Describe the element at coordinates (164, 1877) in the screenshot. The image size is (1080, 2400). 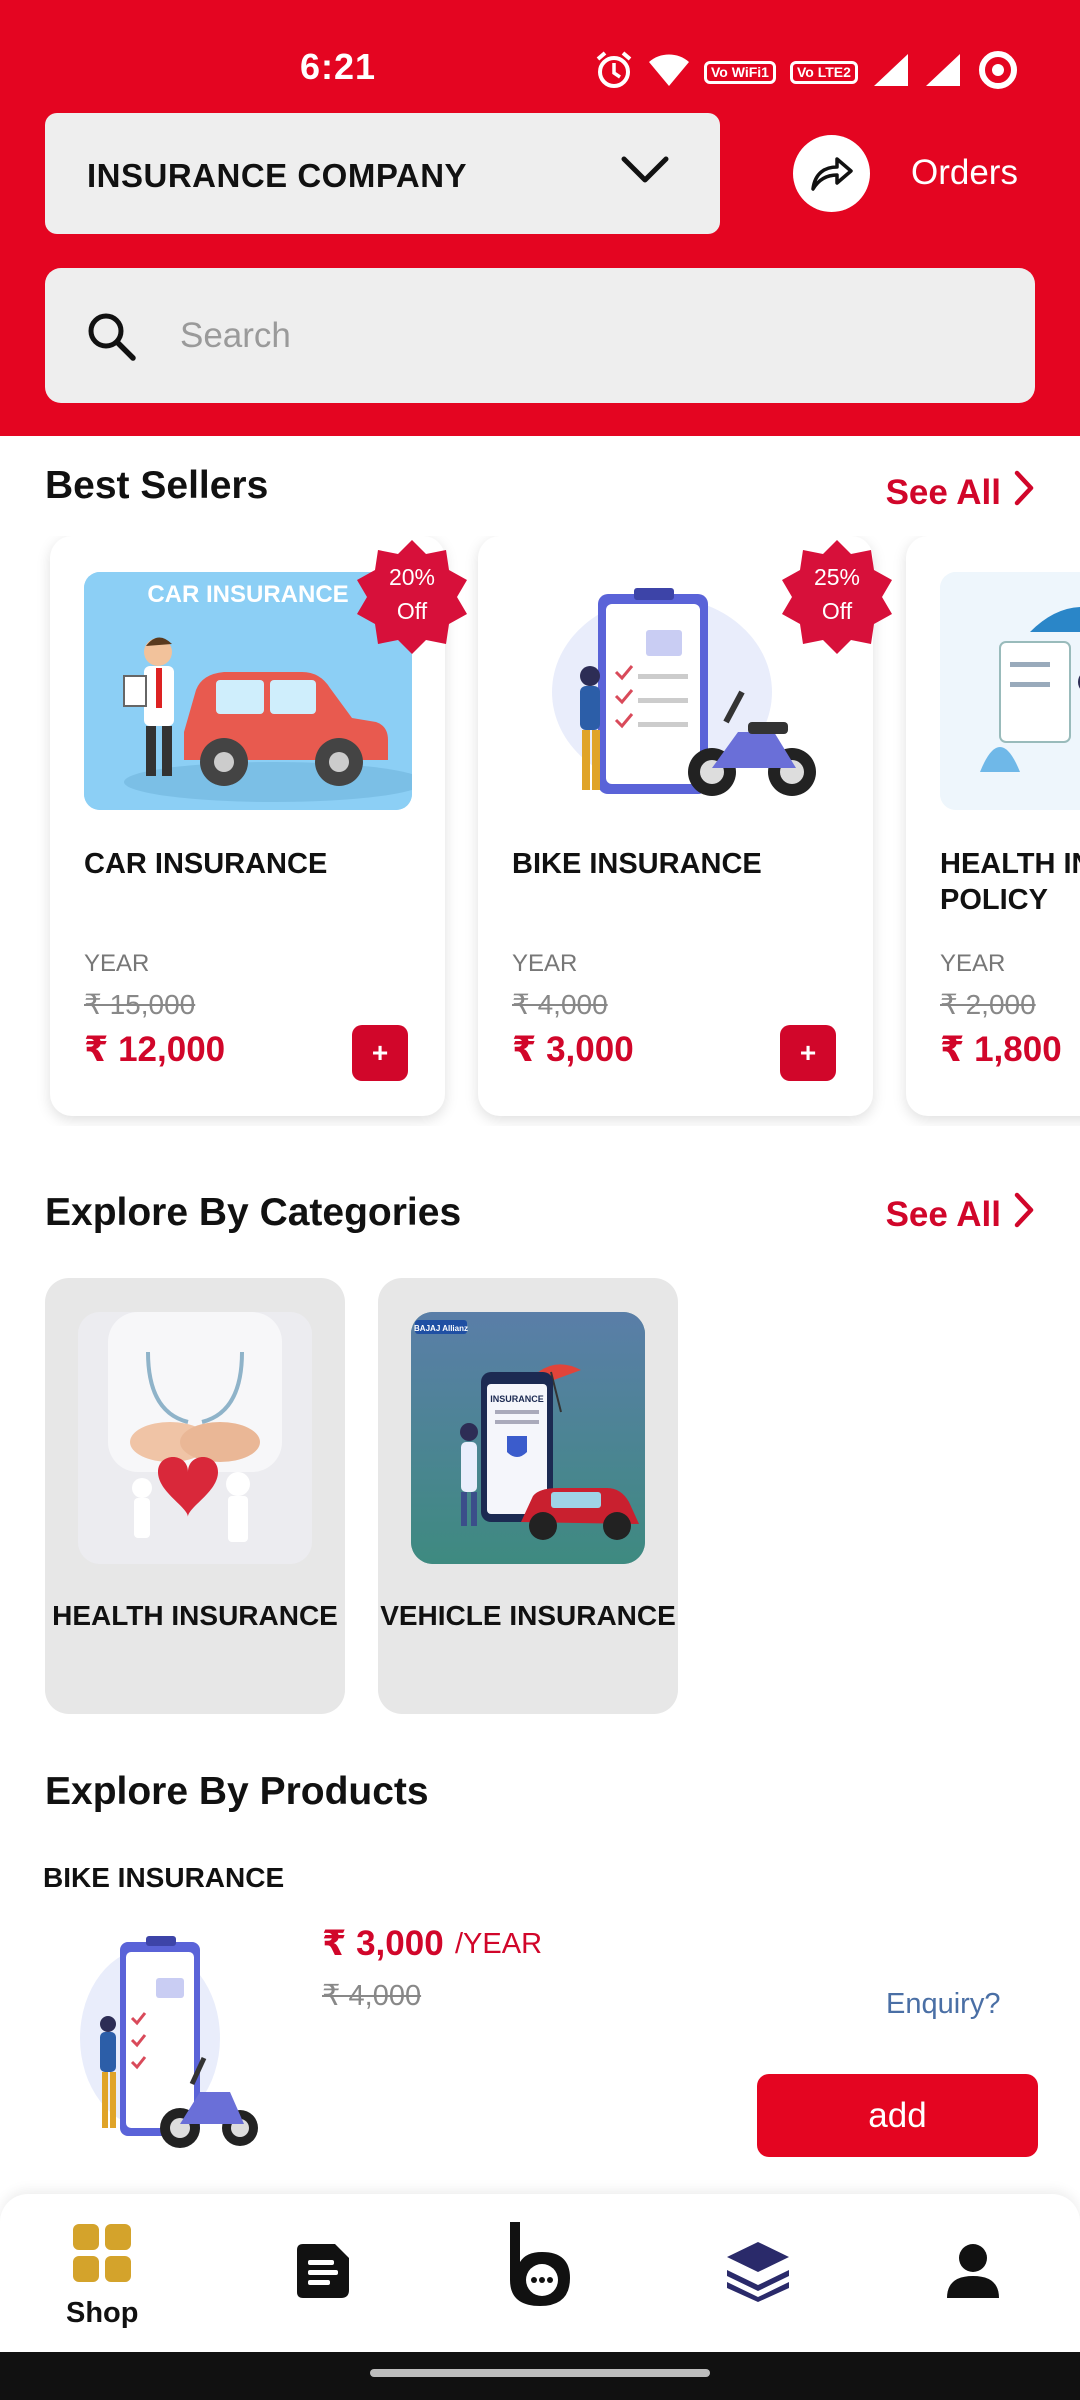
I see `product-category-label: BIKE INSURANCE` at that location.